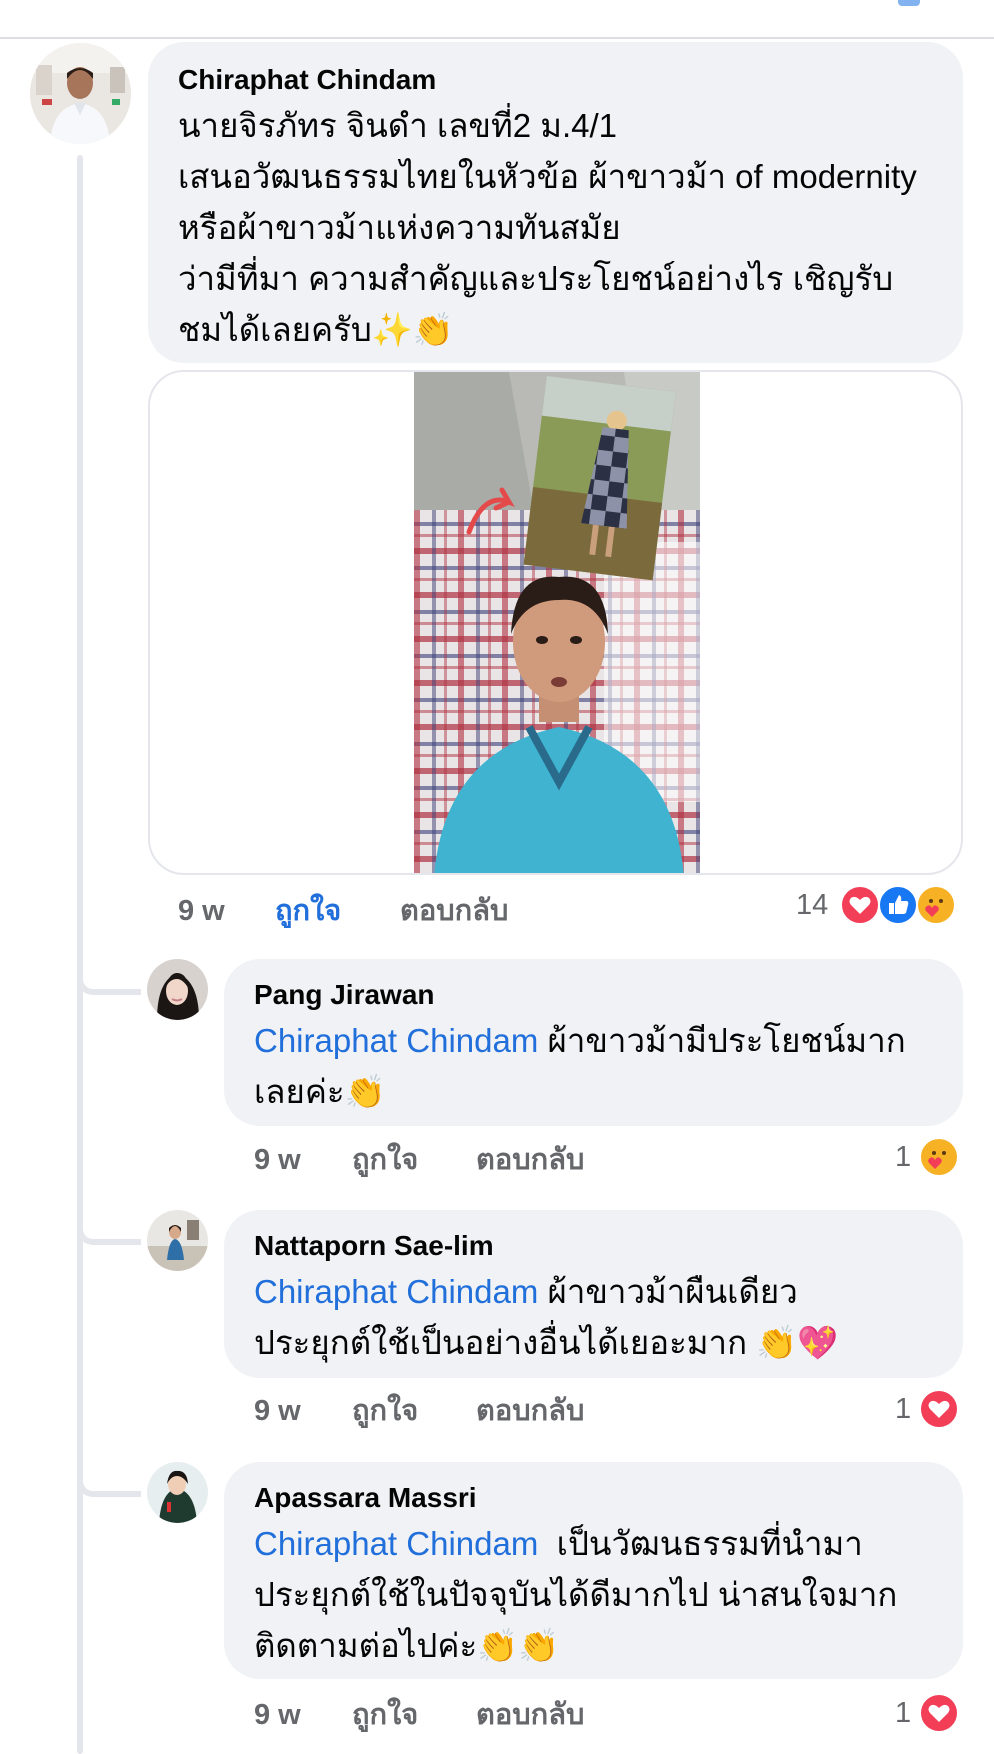 The width and height of the screenshot is (994, 1754). What do you see at coordinates (407, 1645) in the screenshot?
I see `reply-line: ติดตามต่อไปค่ะ👏👏` at bounding box center [407, 1645].